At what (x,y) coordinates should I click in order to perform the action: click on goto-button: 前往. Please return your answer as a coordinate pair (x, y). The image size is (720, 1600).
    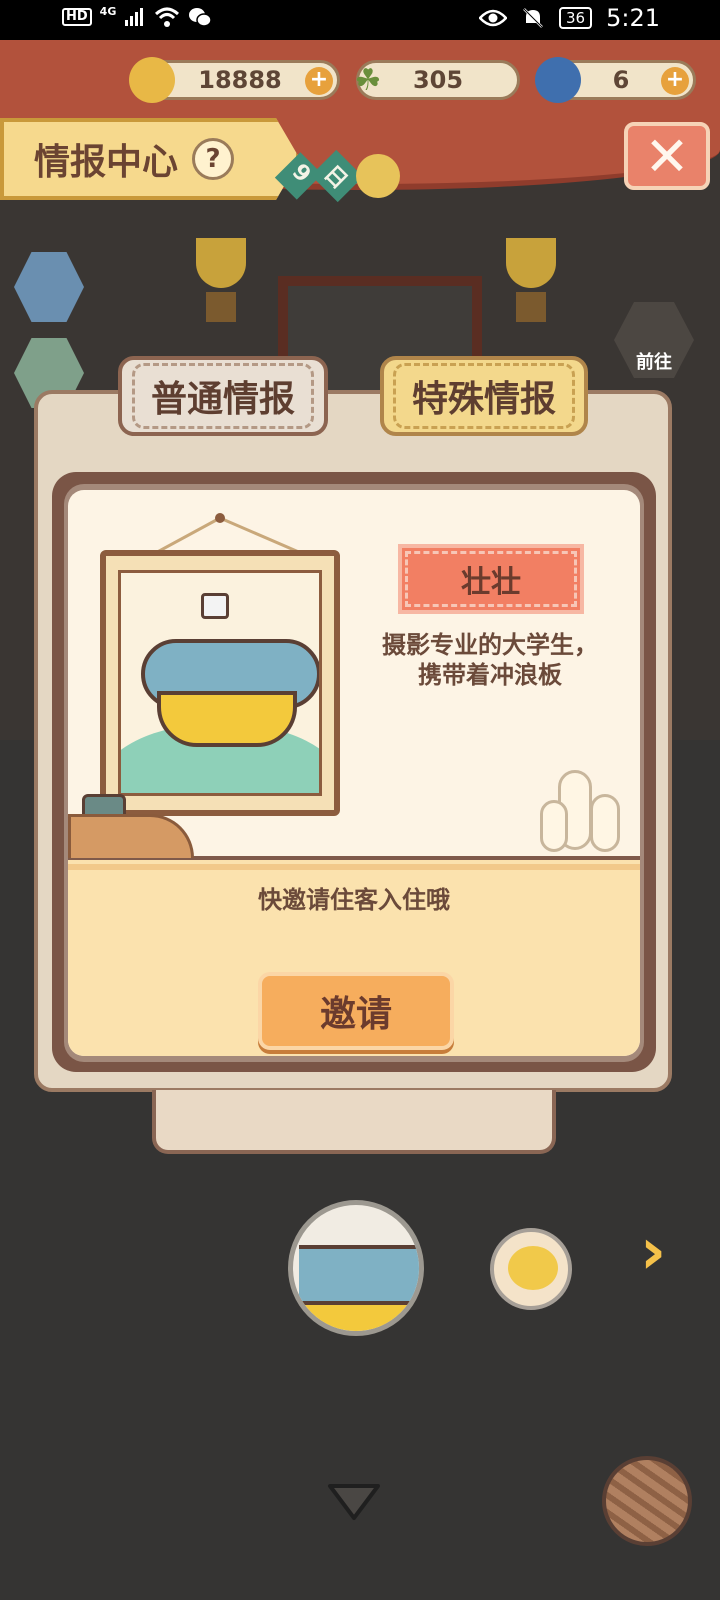
    Looking at the image, I should click on (654, 340).